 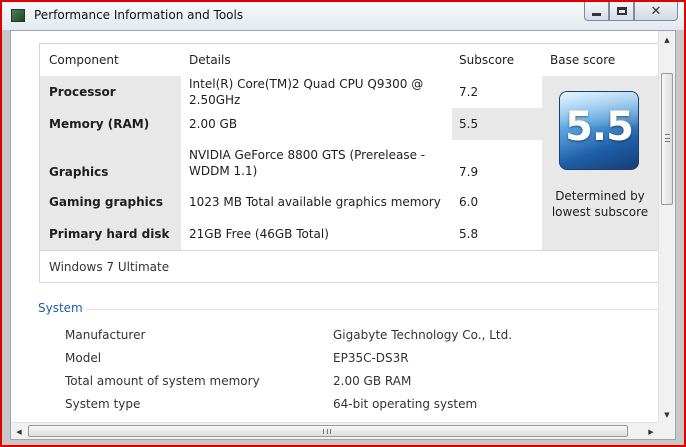 I want to click on horizontal-scrollbar: ◀ ▶, so click(x=335, y=430).